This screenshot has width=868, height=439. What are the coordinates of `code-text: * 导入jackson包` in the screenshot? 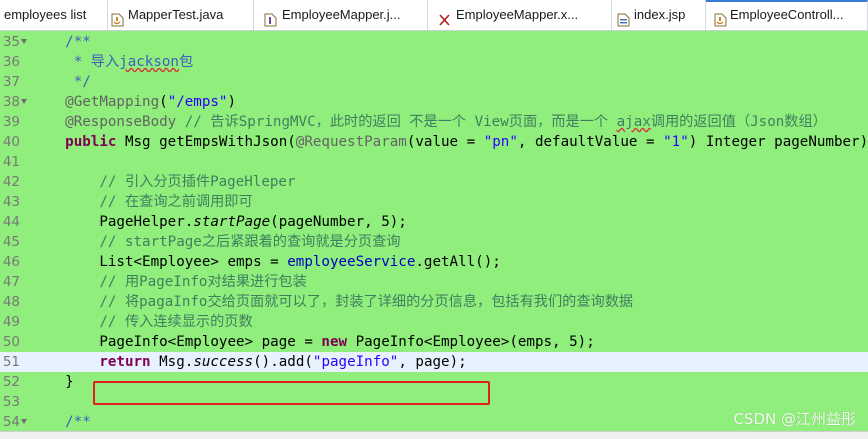 It's located at (112, 62).